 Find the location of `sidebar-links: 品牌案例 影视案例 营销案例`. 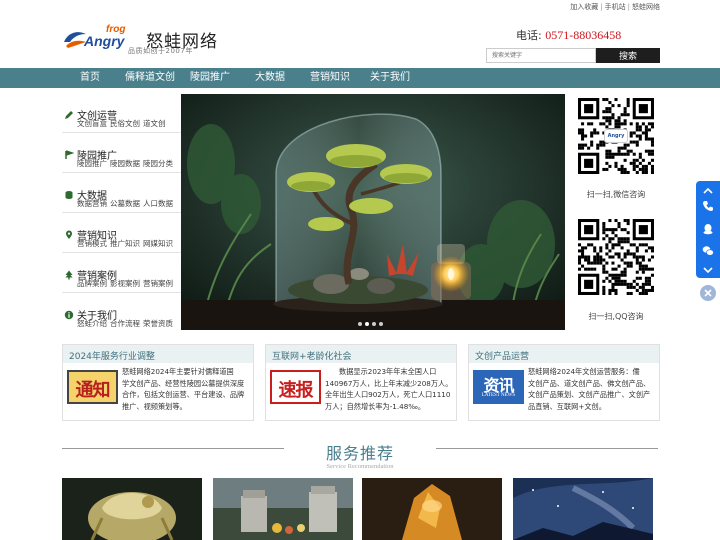

sidebar-links: 品牌案例 影视案例 营销案例 is located at coordinates (126, 283).